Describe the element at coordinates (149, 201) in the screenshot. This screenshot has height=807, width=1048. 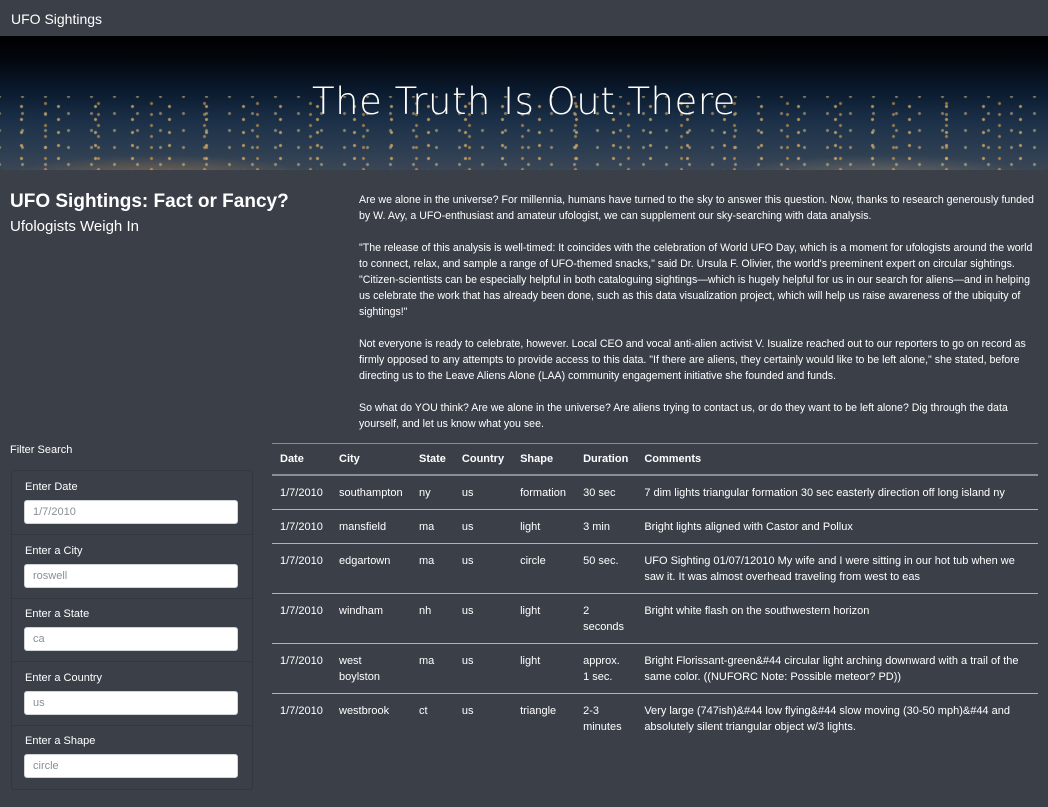
I see `intro-title: UFO Sightings: Fact or Fancy?` at that location.